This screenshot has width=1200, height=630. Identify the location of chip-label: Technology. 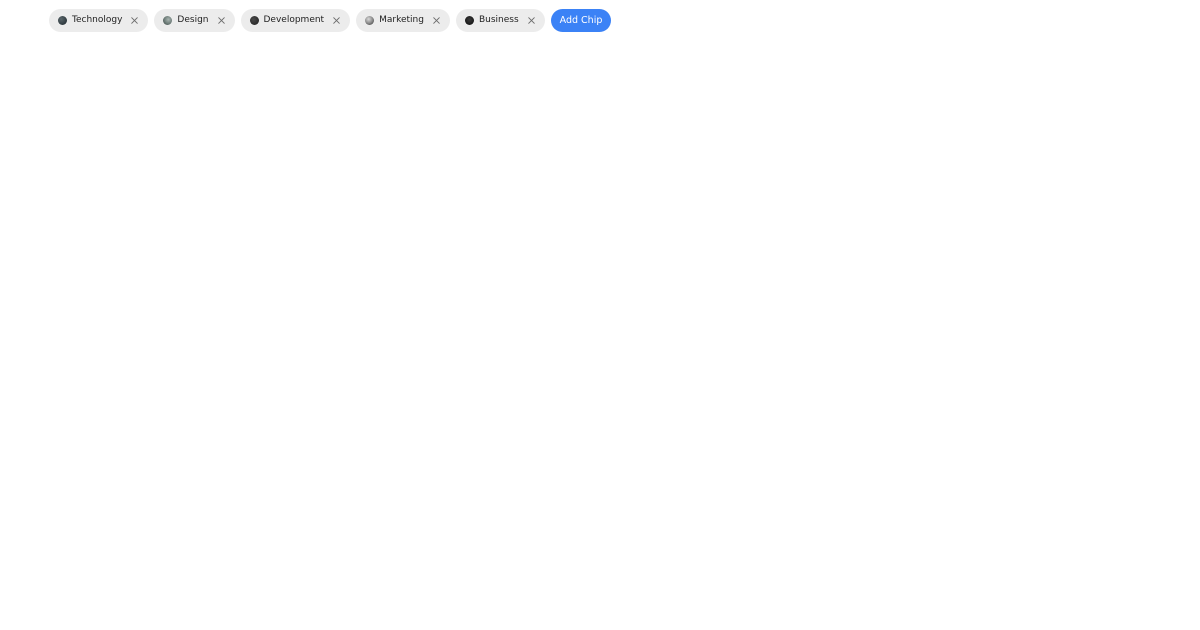
(97, 20).